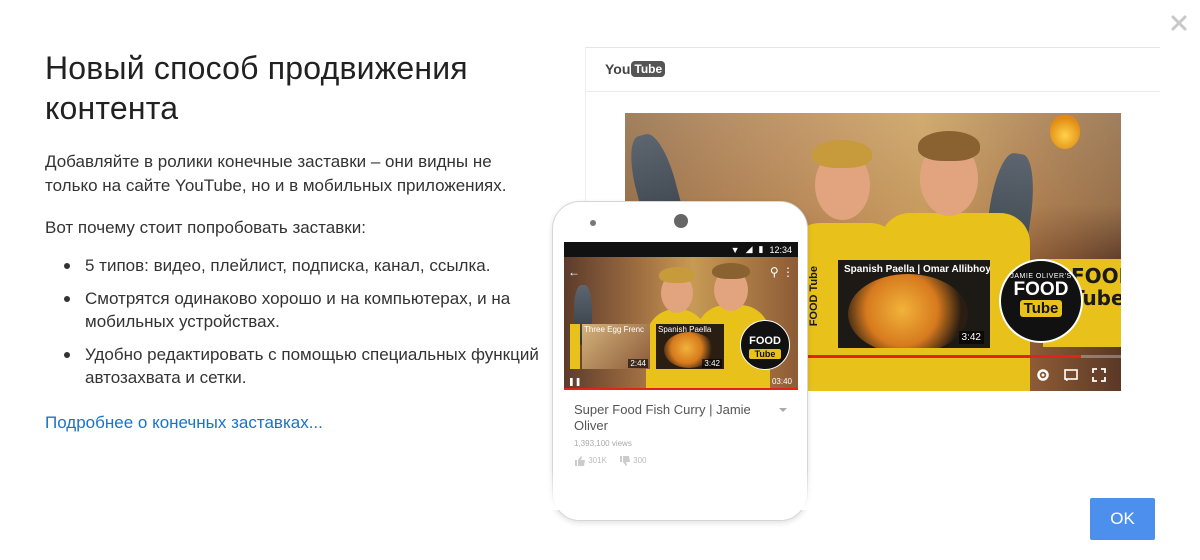 This screenshot has width=1200, height=560. What do you see at coordinates (783, 410) in the screenshot?
I see `chevron-down-icon` at bounding box center [783, 410].